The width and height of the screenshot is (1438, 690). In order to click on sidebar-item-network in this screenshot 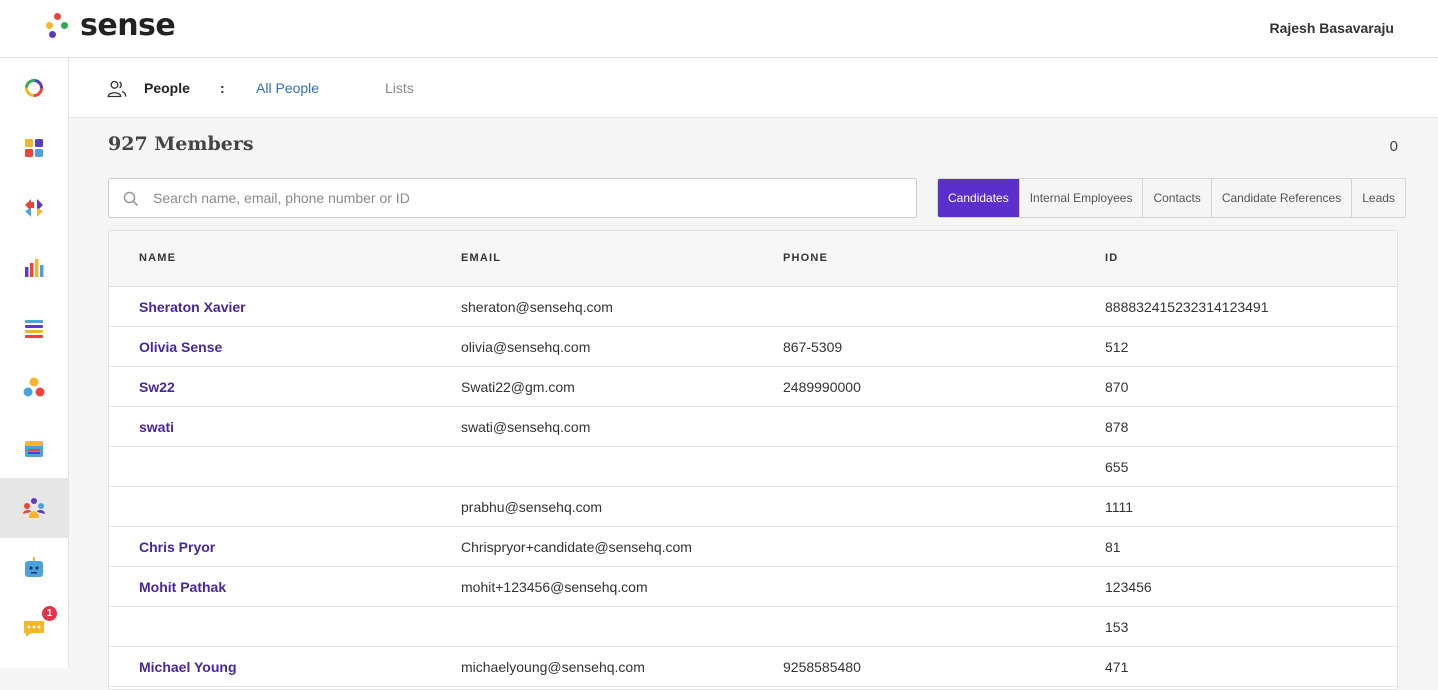, I will do `click(34, 388)`.